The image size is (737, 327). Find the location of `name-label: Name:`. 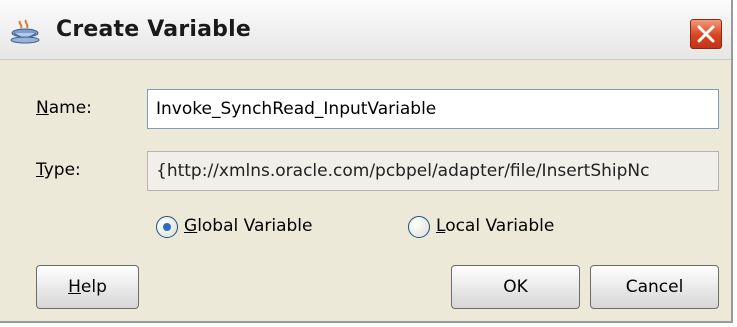

name-label: Name: is located at coordinates (64, 108).